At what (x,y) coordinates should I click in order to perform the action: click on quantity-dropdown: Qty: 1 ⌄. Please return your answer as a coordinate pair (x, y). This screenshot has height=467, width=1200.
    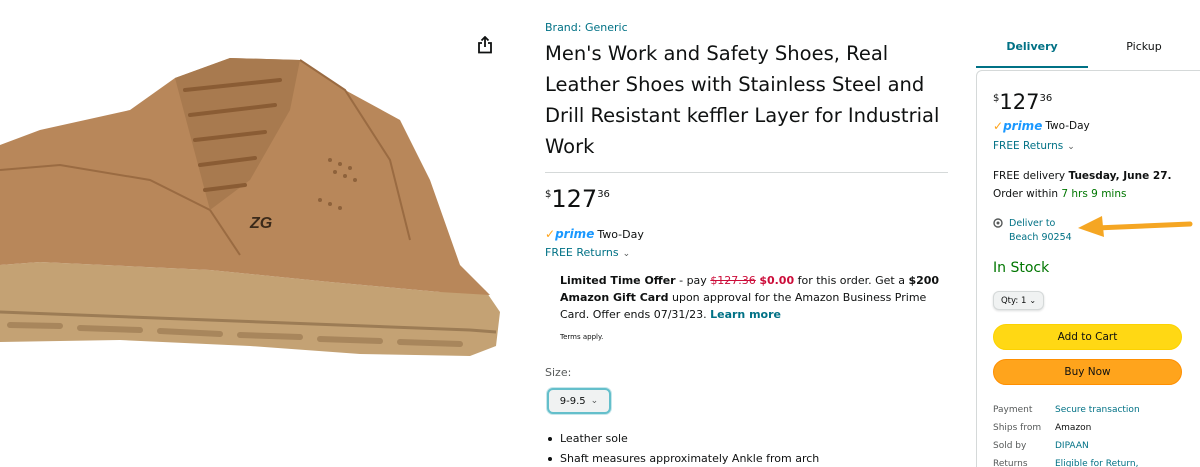
    Looking at the image, I should click on (1018, 300).